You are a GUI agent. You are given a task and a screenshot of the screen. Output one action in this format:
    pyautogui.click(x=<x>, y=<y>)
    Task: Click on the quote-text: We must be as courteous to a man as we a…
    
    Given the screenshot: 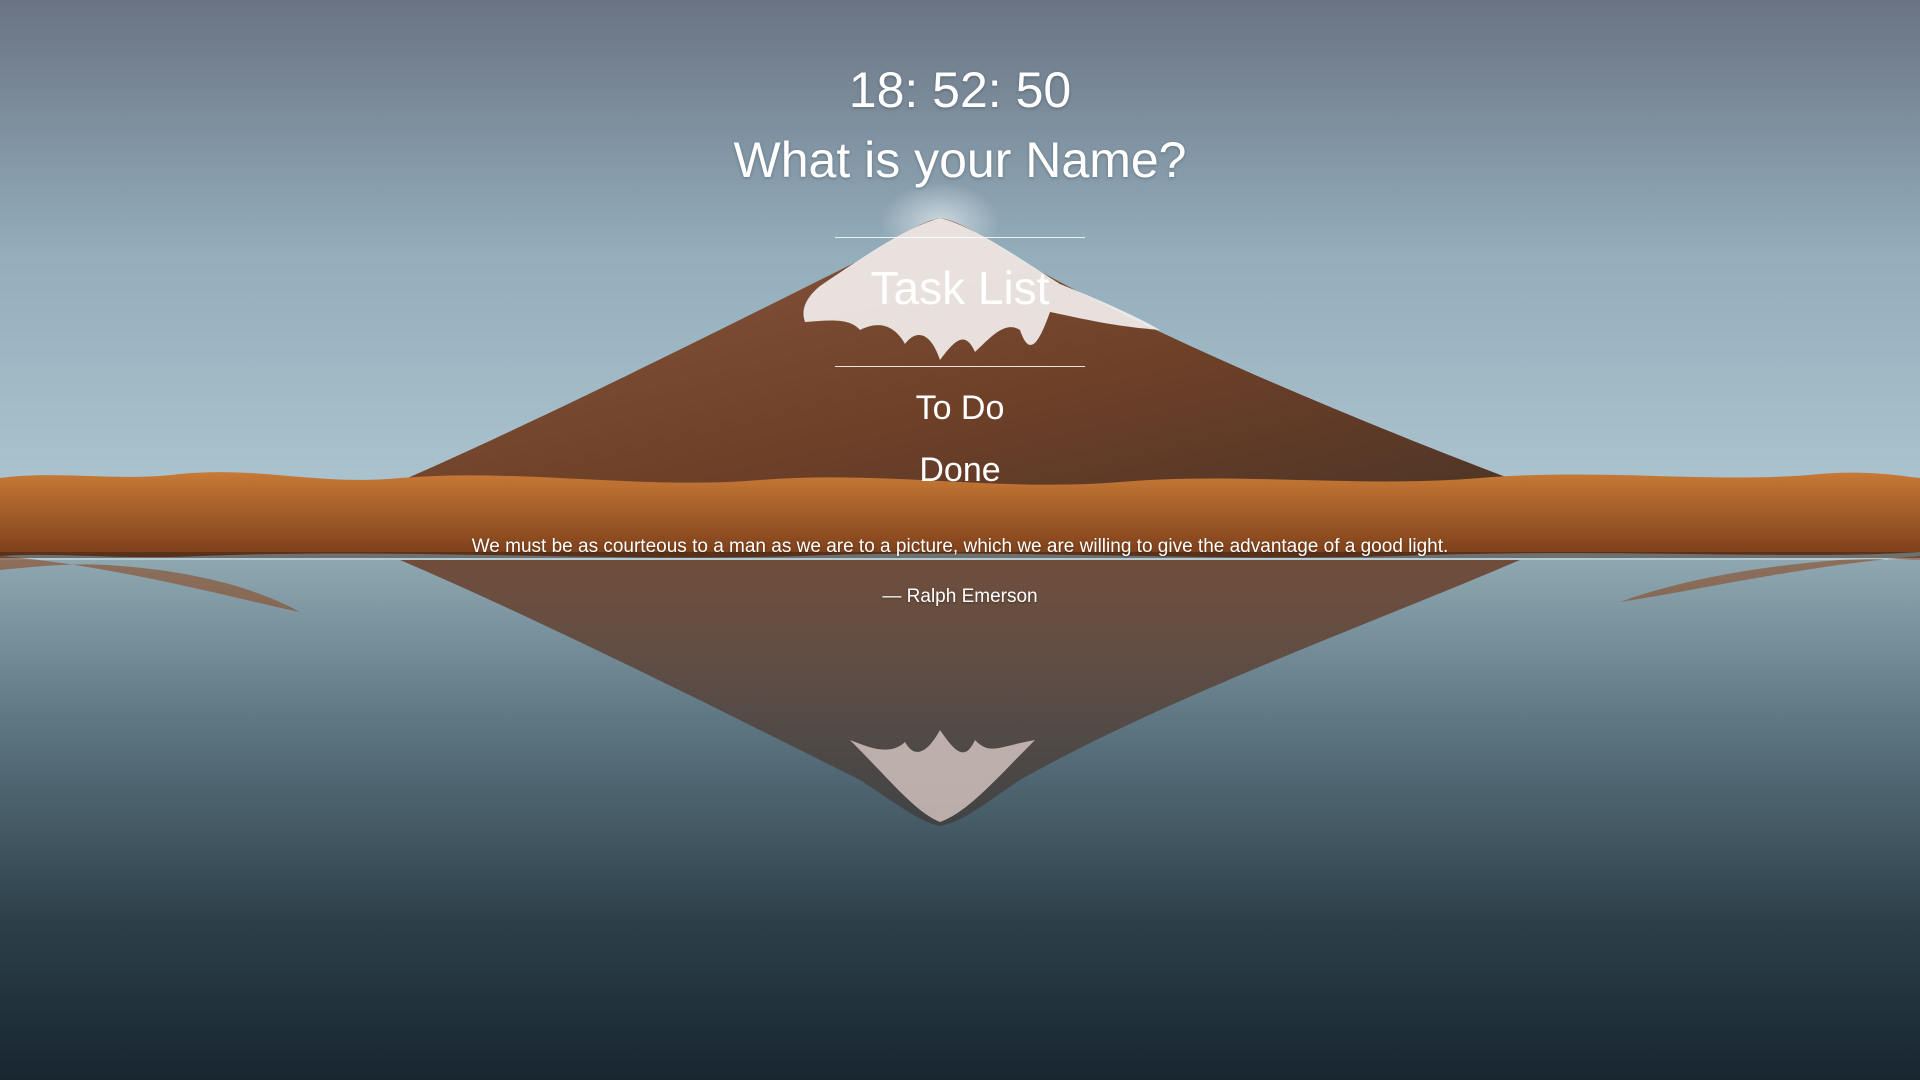 What is the action you would take?
    pyautogui.click(x=960, y=546)
    